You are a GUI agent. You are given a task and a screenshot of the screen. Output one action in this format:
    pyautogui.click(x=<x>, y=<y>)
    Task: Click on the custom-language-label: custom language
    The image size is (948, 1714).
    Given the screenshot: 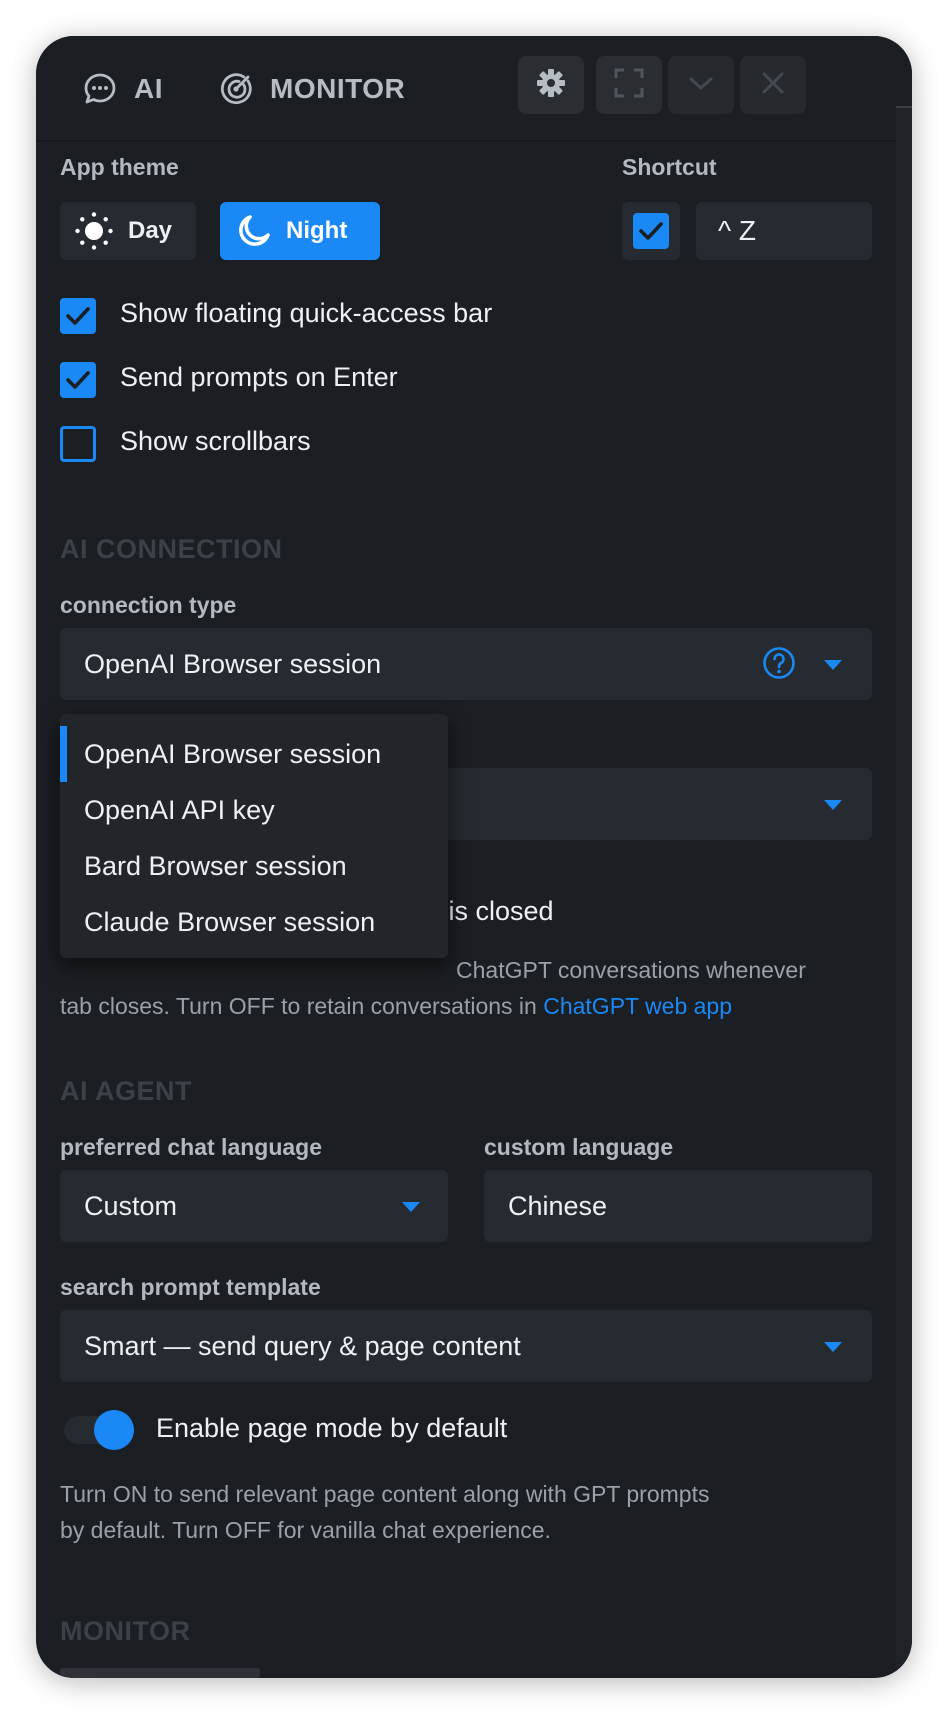 What is the action you would take?
    pyautogui.click(x=579, y=1147)
    